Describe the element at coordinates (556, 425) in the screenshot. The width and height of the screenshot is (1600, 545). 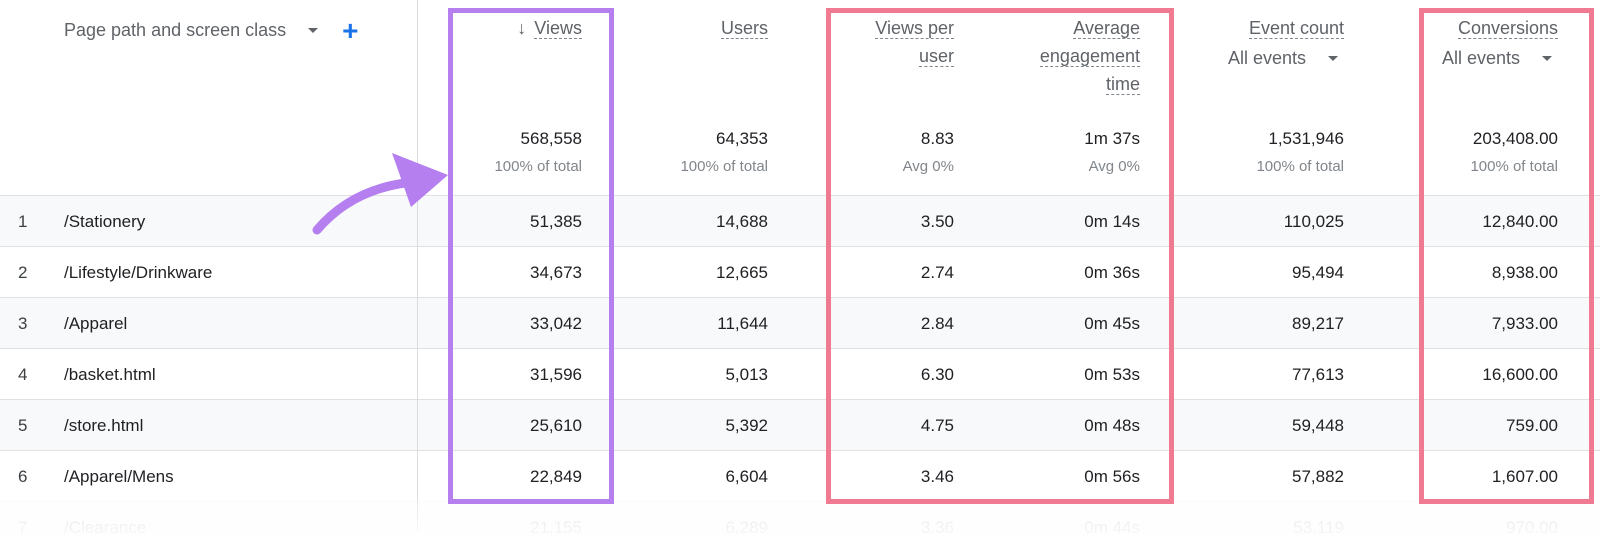
I see `cell-views: 25,610` at that location.